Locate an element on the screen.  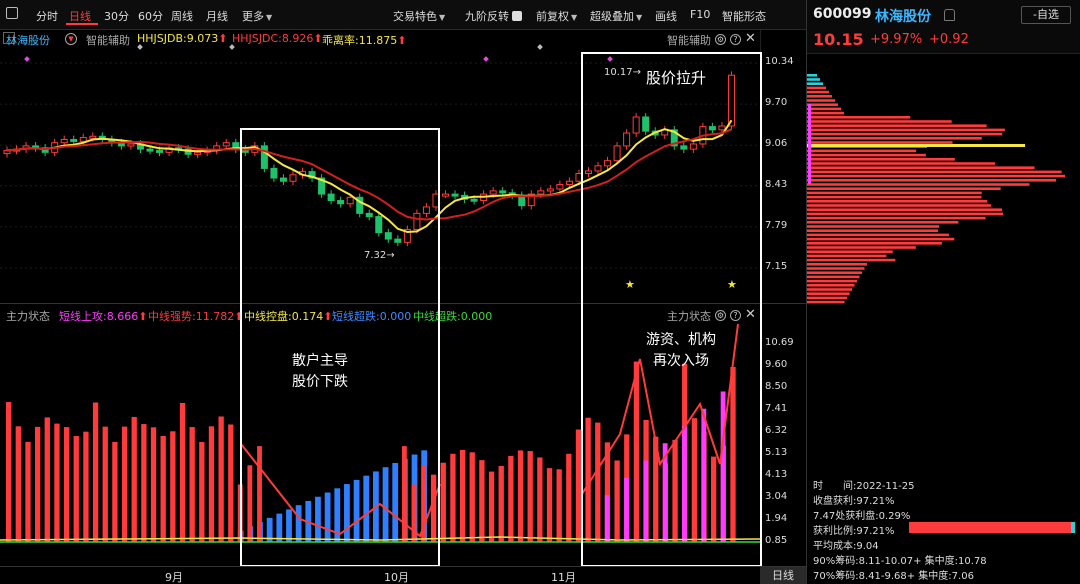
up-arrow-icon: ⬆ is located at coordinates (223, 38).